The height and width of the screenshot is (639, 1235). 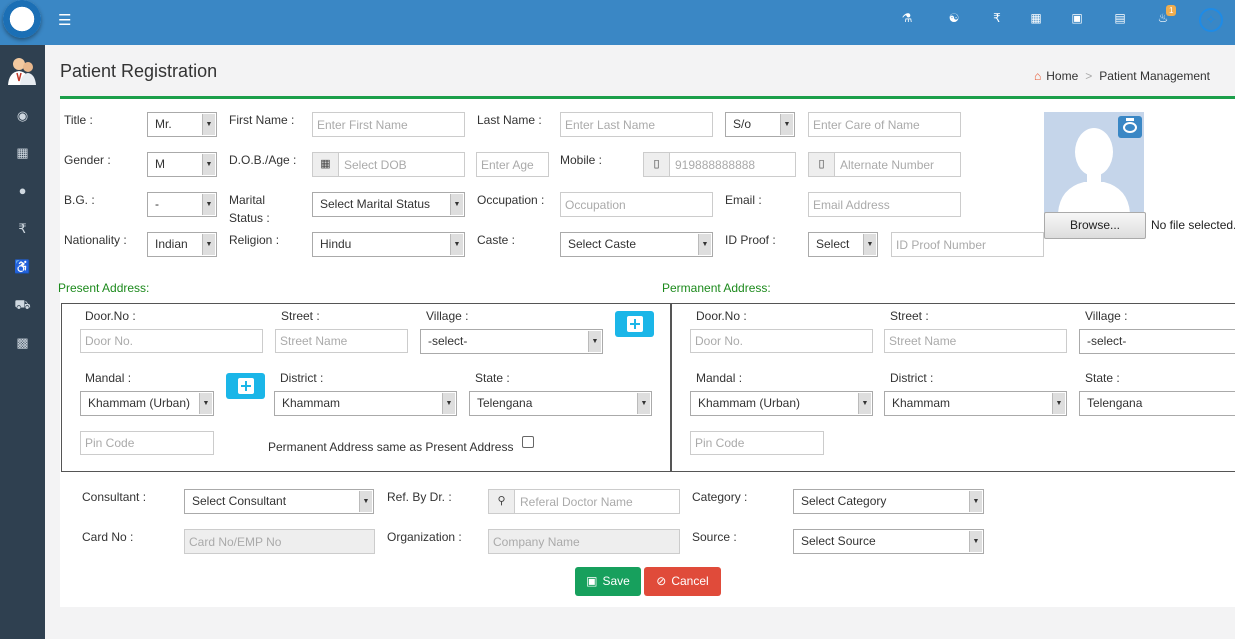 I want to click on sidebar-briefcase-icon: ▩, so click(x=22, y=343).